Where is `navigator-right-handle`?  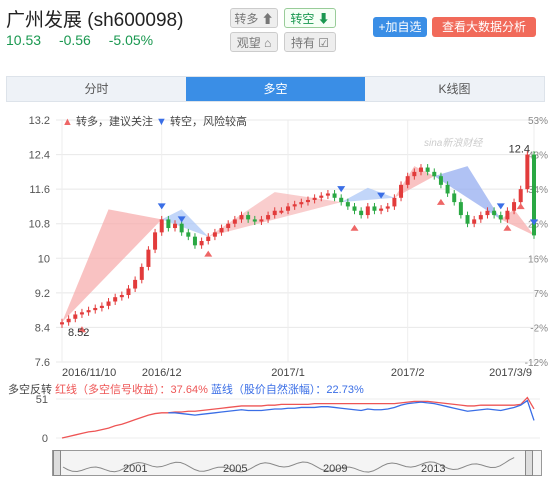
navigator-right-handle is located at coordinates (529, 463).